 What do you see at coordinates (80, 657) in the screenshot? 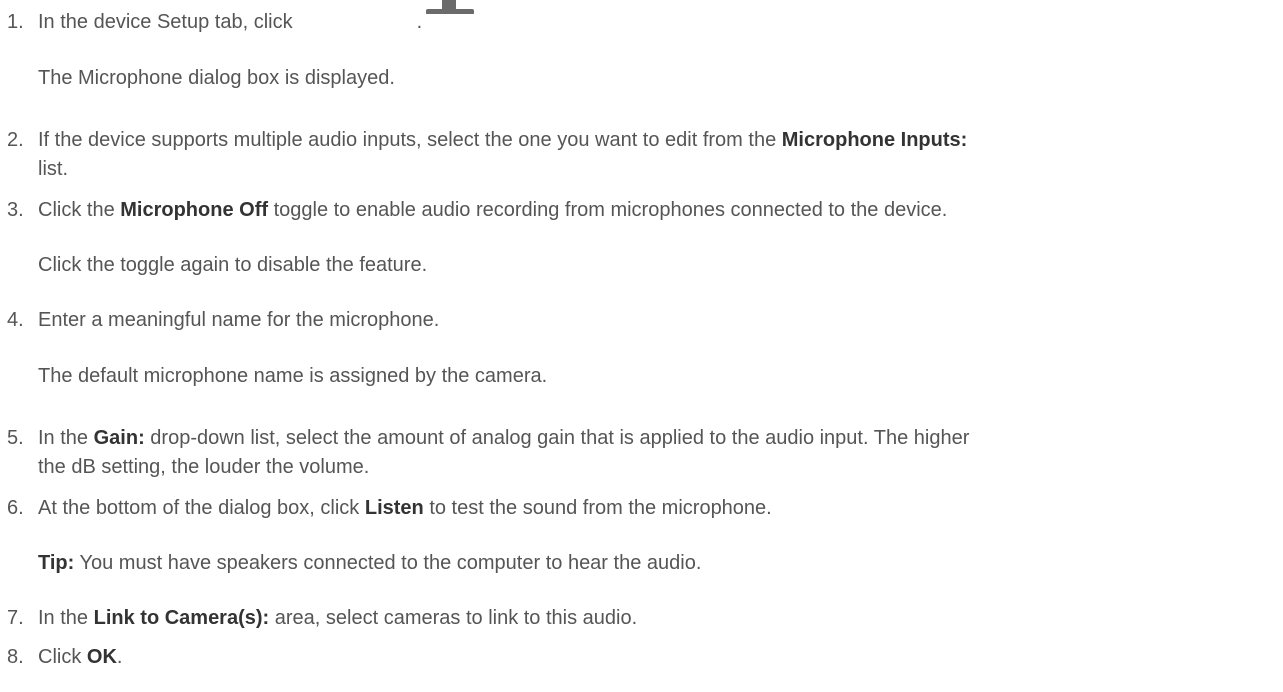
I see `step-text: Click OK.` at bounding box center [80, 657].